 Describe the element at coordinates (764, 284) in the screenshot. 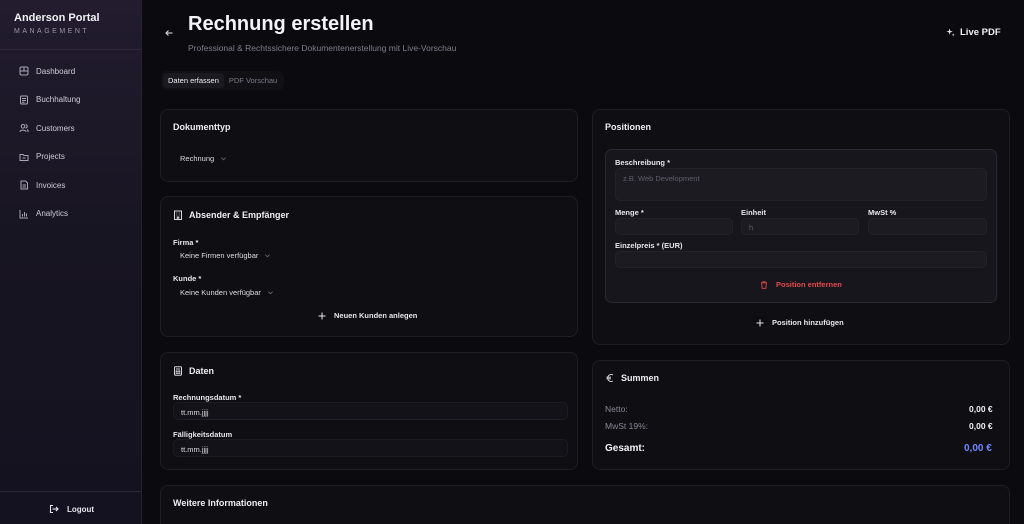

I see `trash-icon` at that location.